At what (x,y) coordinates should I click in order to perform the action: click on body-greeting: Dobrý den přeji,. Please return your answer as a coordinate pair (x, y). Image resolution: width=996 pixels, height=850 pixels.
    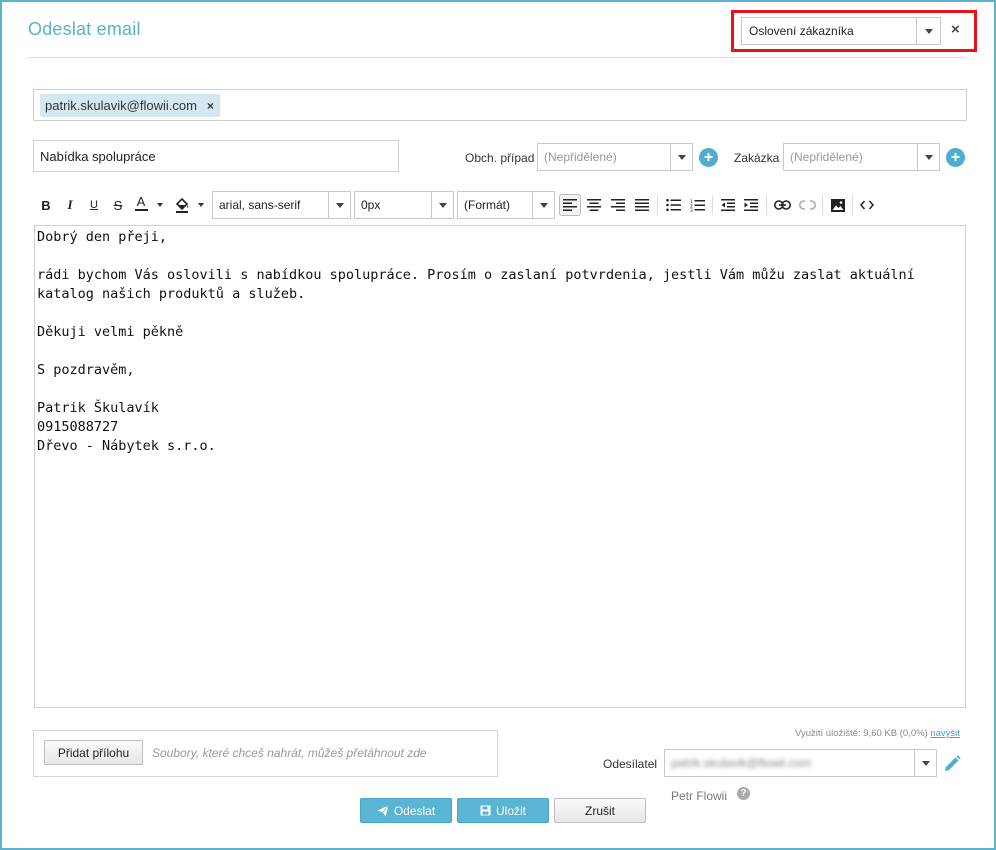
    Looking at the image, I should click on (102, 237).